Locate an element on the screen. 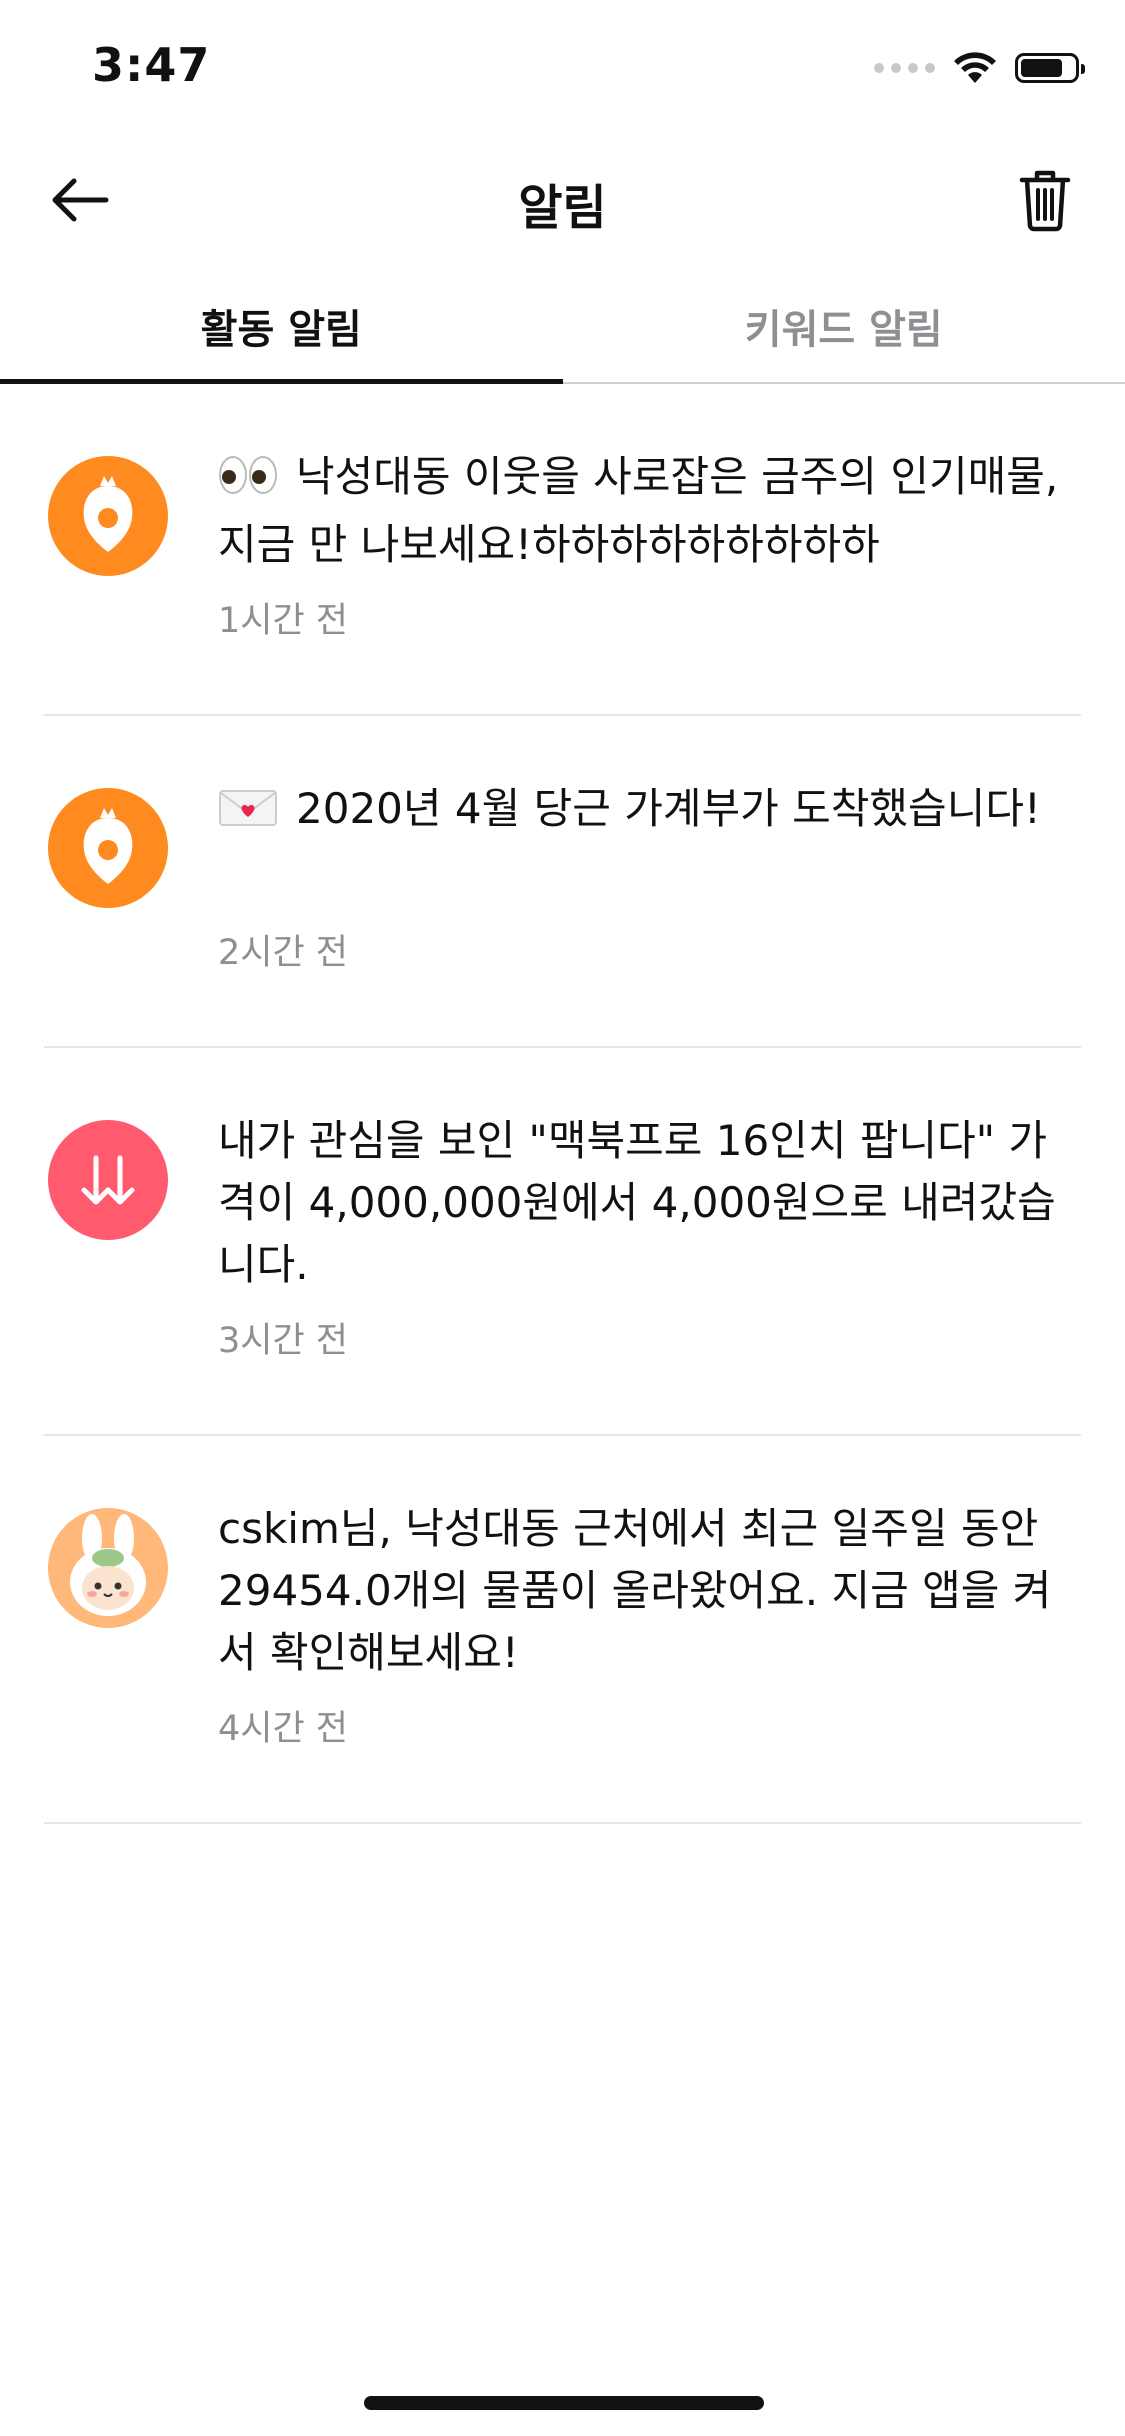  list-item: 2020년 4월 당근 가계부가 도착했습니다! 2시간 전 is located at coordinates (562, 882).